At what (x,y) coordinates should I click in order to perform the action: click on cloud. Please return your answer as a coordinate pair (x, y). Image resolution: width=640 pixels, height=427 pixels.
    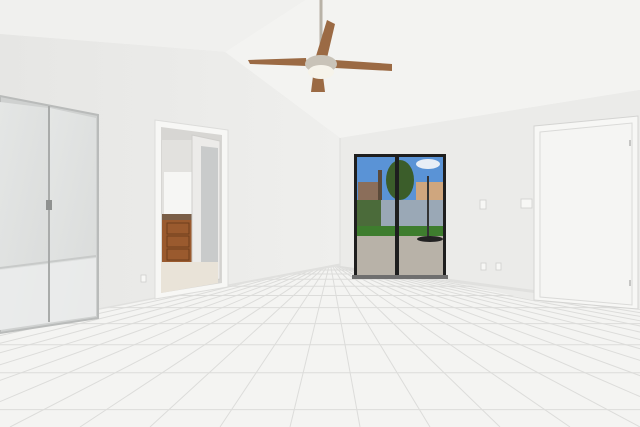
    Looking at the image, I should click on (428, 164).